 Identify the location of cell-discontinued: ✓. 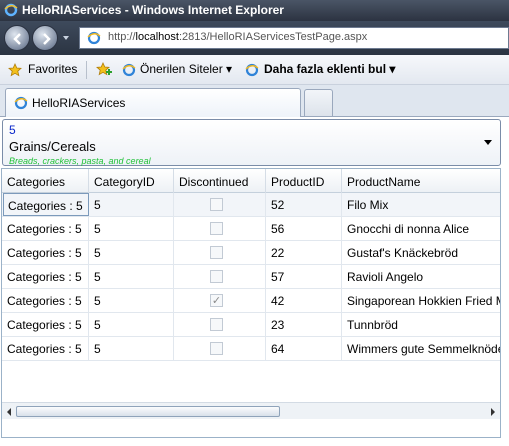
(220, 300).